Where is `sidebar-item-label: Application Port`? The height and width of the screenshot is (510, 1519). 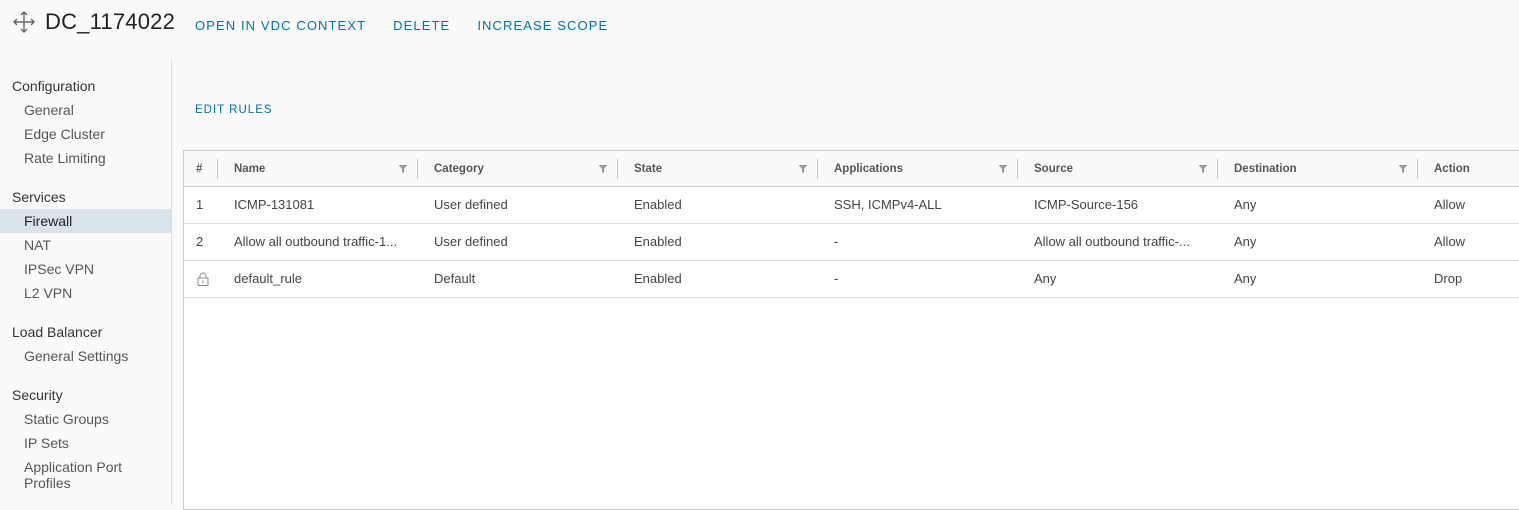
sidebar-item-label: Application Port is located at coordinates (73, 467).